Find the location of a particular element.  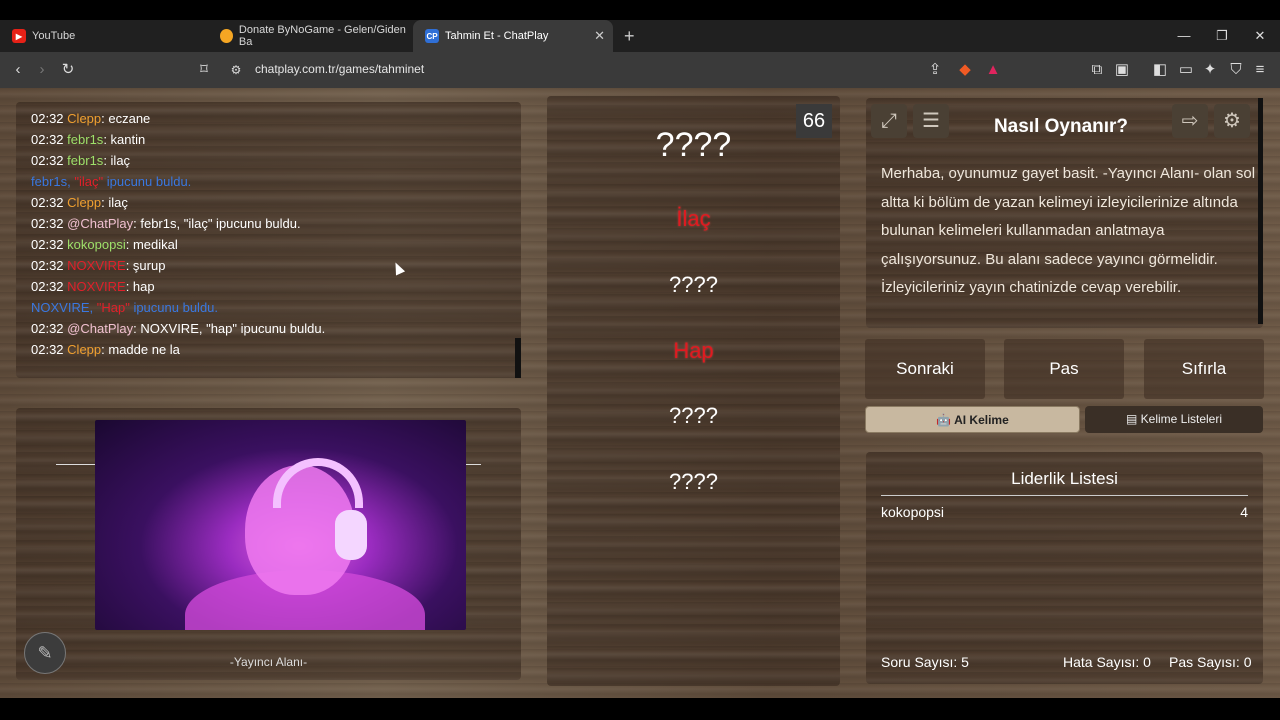

tab-title: YouTube is located at coordinates (54, 36).